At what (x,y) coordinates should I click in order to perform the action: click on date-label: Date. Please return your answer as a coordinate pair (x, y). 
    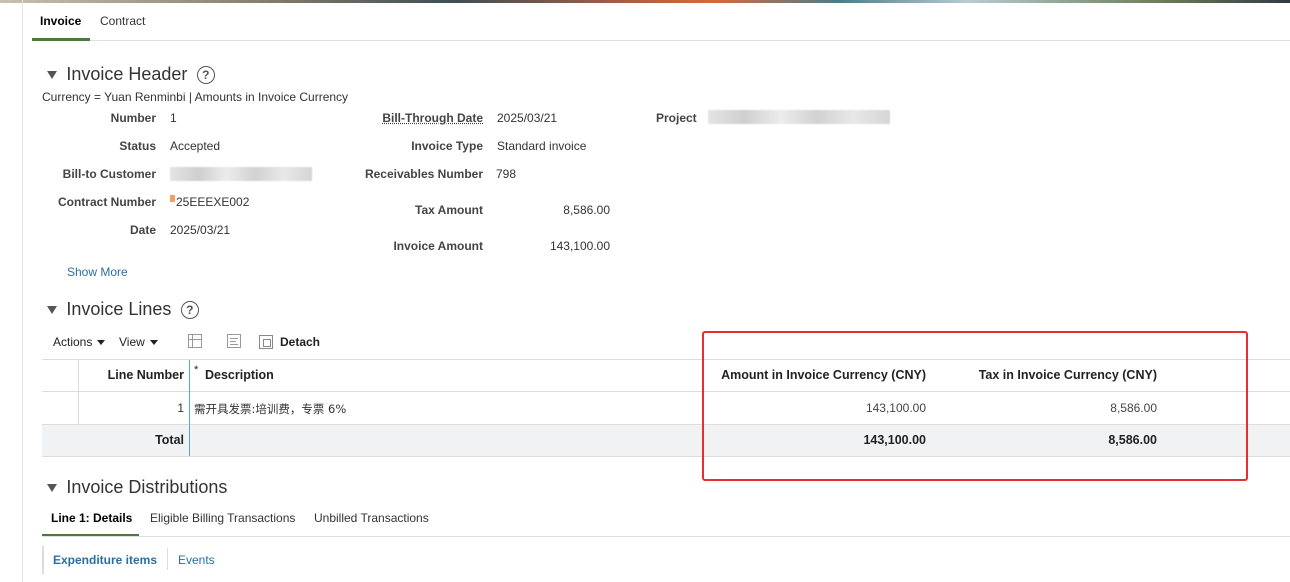
    Looking at the image, I should click on (142, 230).